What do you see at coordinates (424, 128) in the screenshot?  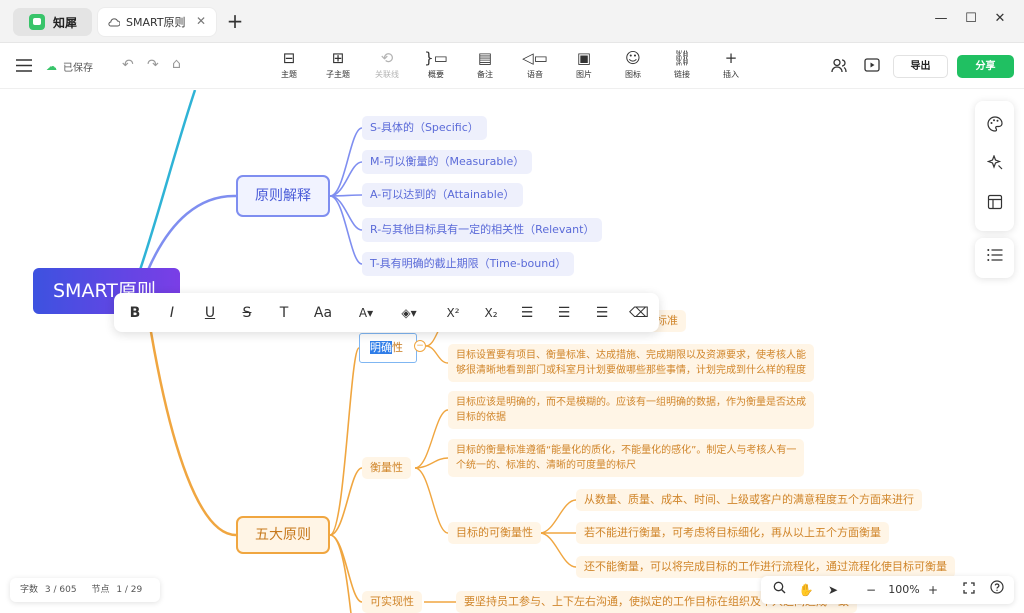 I see `leaf-specific: S-具体的（Specific）` at bounding box center [424, 128].